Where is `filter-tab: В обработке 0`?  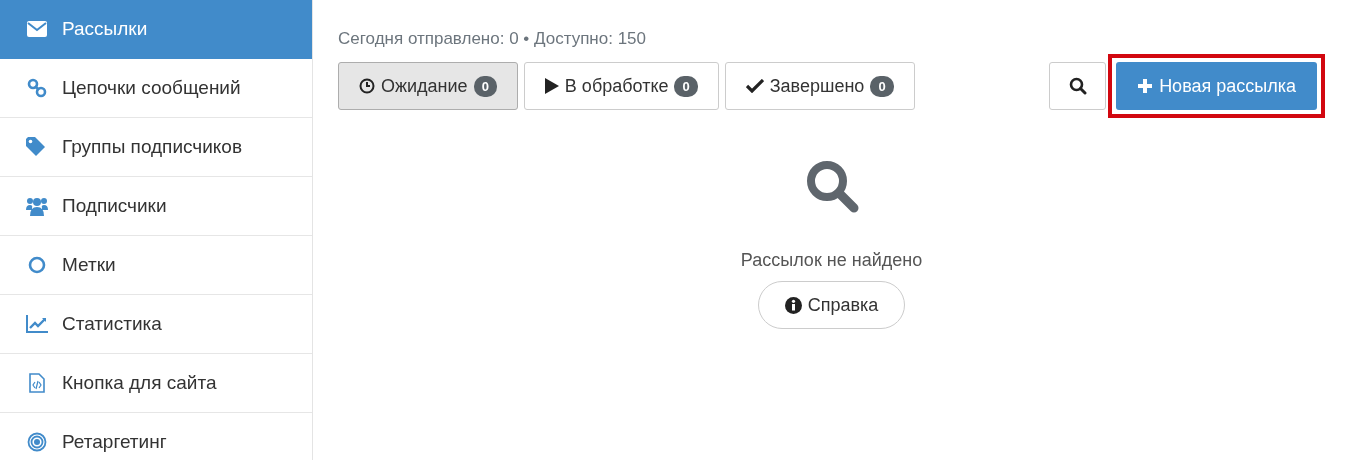 filter-tab: В обработке 0 is located at coordinates (621, 86).